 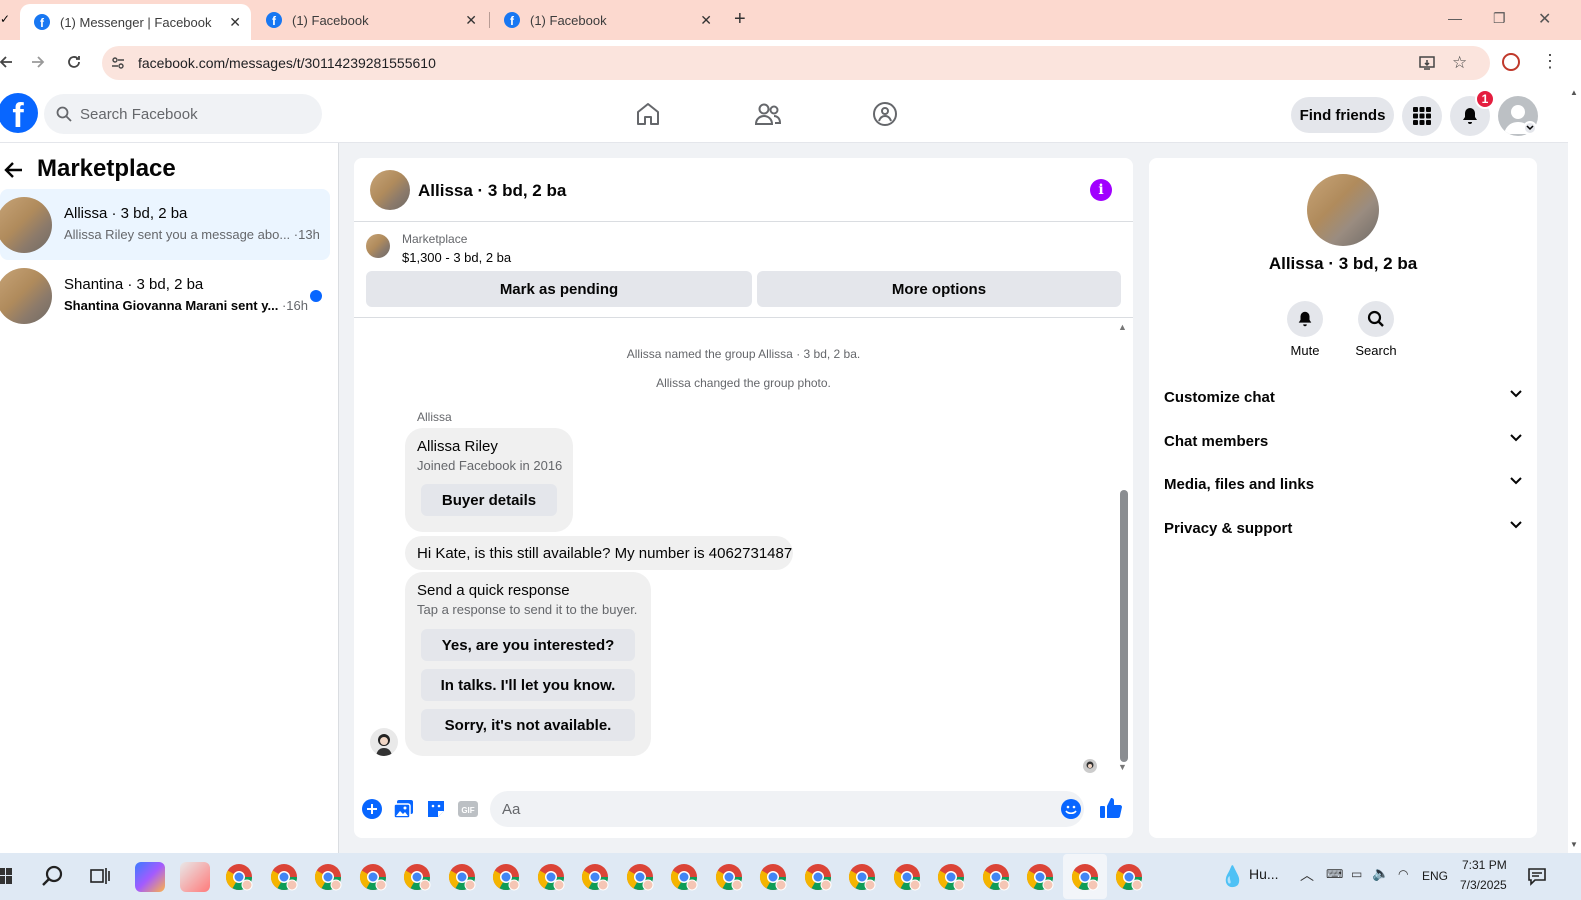 I want to click on chat-title: Allissa · 3 bd, 2 ba, so click(x=492, y=191).